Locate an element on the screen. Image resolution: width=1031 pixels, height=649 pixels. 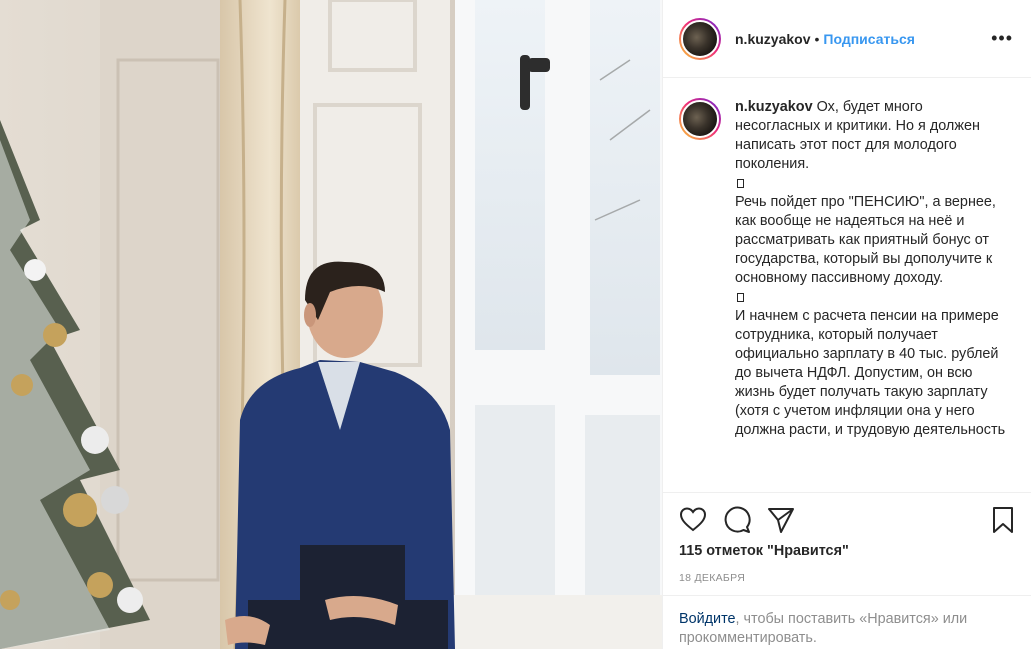
caption-author-avatar is located at coordinates (700, 119).